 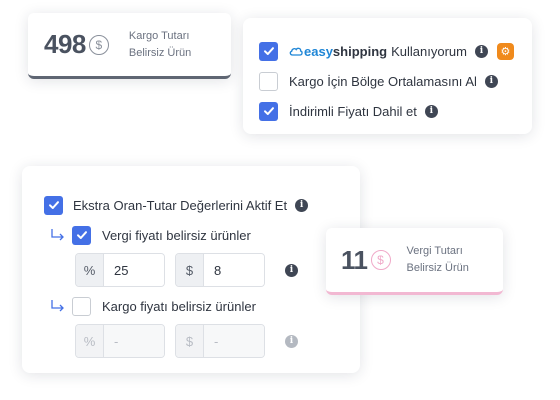 I want to click on vergi-checkbox, so click(x=81, y=235).